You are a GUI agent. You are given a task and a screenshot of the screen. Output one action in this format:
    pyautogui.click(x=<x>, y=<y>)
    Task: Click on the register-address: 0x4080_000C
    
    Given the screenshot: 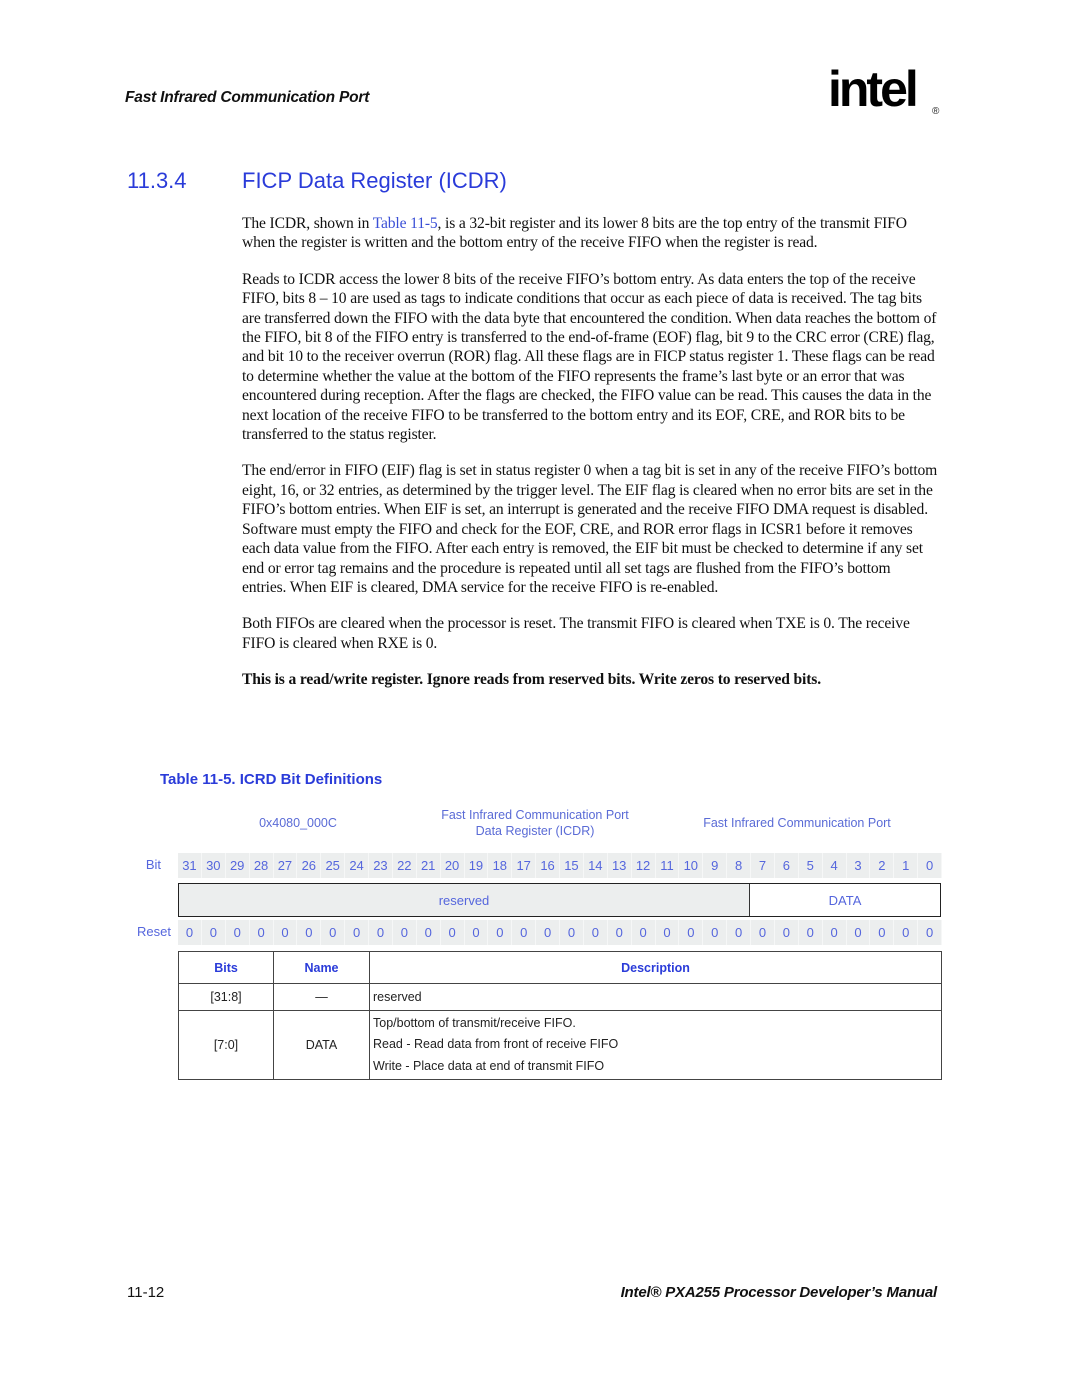 What is the action you would take?
    pyautogui.click(x=298, y=823)
    